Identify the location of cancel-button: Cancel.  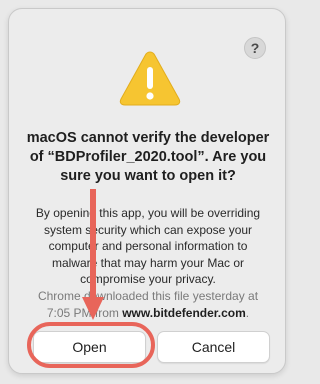
(213, 347).